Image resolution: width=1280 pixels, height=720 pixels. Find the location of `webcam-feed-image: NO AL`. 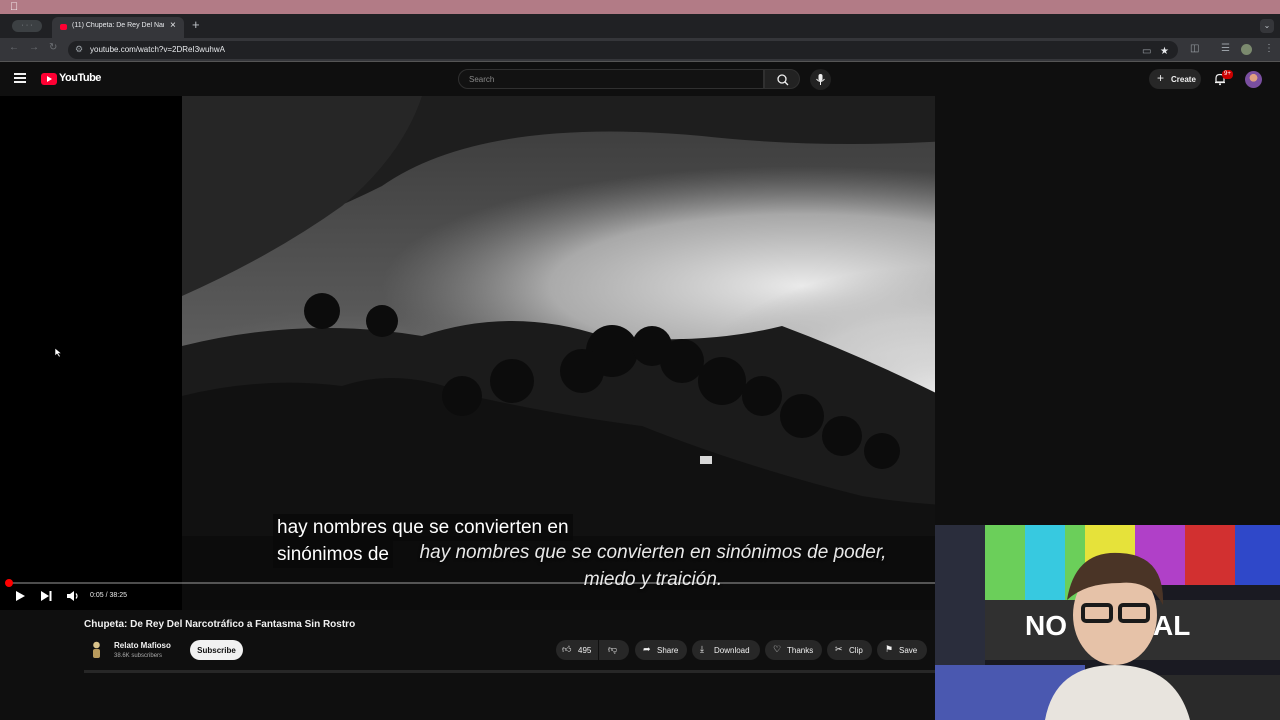

webcam-feed-image: NO AL is located at coordinates (1107, 622).